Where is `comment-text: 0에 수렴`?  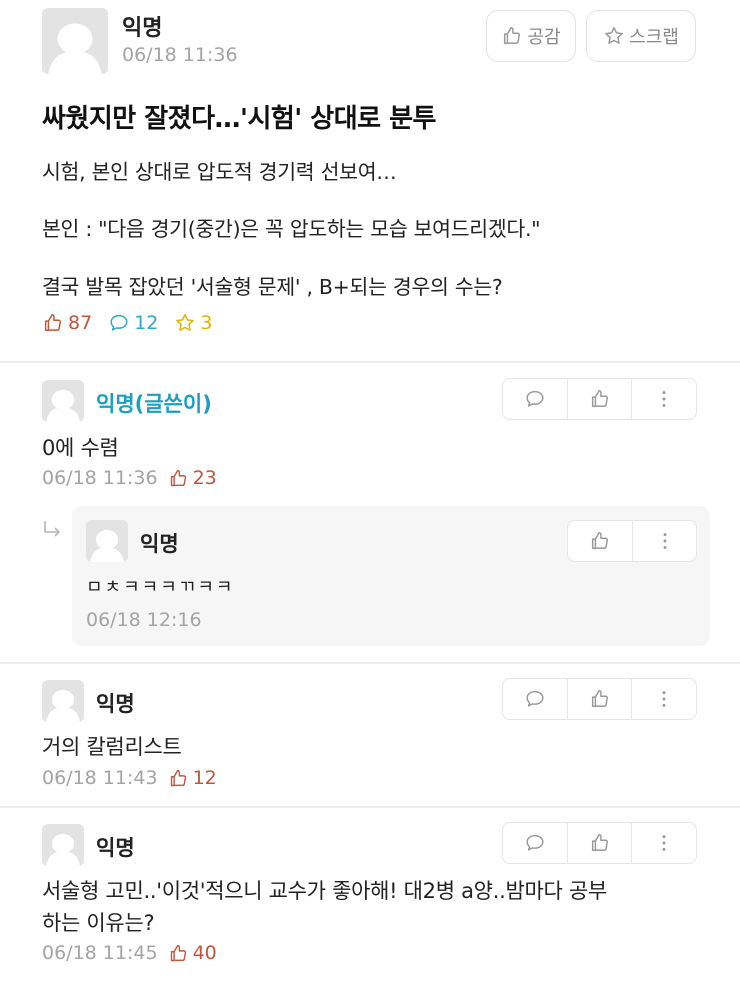
comment-text: 0에 수렴 is located at coordinates (80, 448).